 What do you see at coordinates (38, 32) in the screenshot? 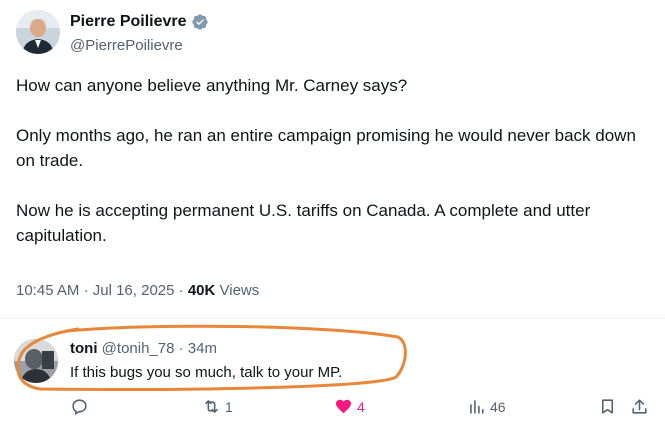
I see `author-avatar` at bounding box center [38, 32].